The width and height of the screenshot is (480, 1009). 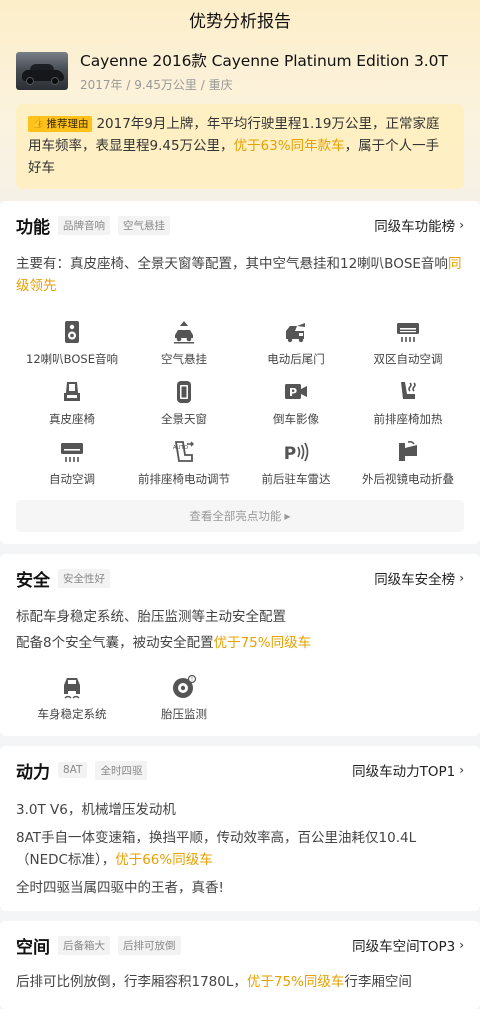 What do you see at coordinates (73, 770) in the screenshot?
I see `power-chip: 8AT` at bounding box center [73, 770].